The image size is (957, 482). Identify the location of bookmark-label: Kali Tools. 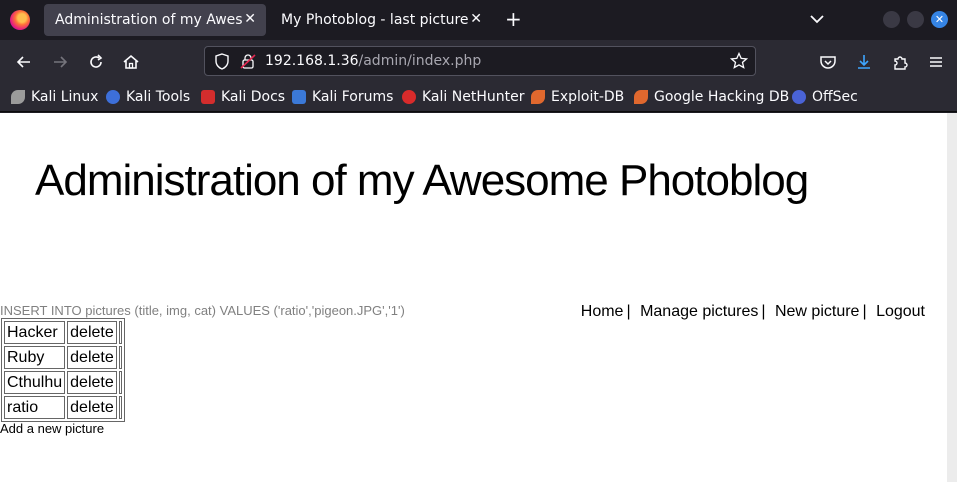
(158, 97).